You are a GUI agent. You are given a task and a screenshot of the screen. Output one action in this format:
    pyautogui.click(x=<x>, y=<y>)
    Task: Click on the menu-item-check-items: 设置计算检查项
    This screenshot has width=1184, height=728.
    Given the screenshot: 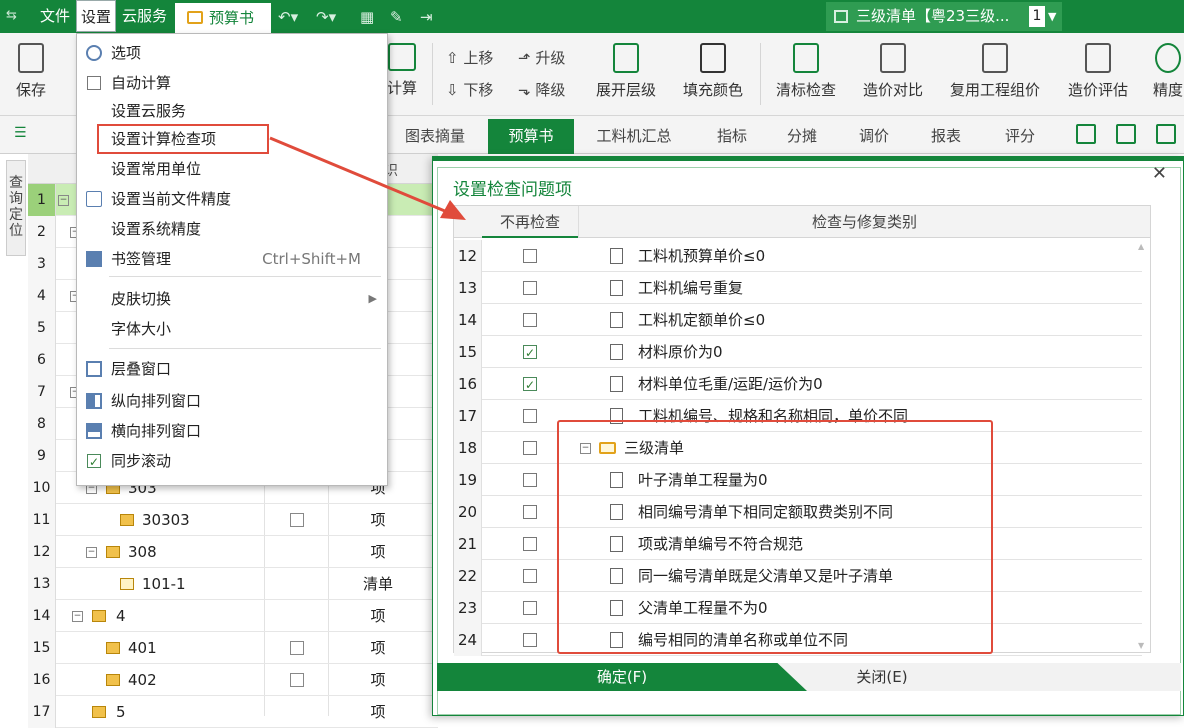 What is the action you would take?
    pyautogui.click(x=183, y=139)
    